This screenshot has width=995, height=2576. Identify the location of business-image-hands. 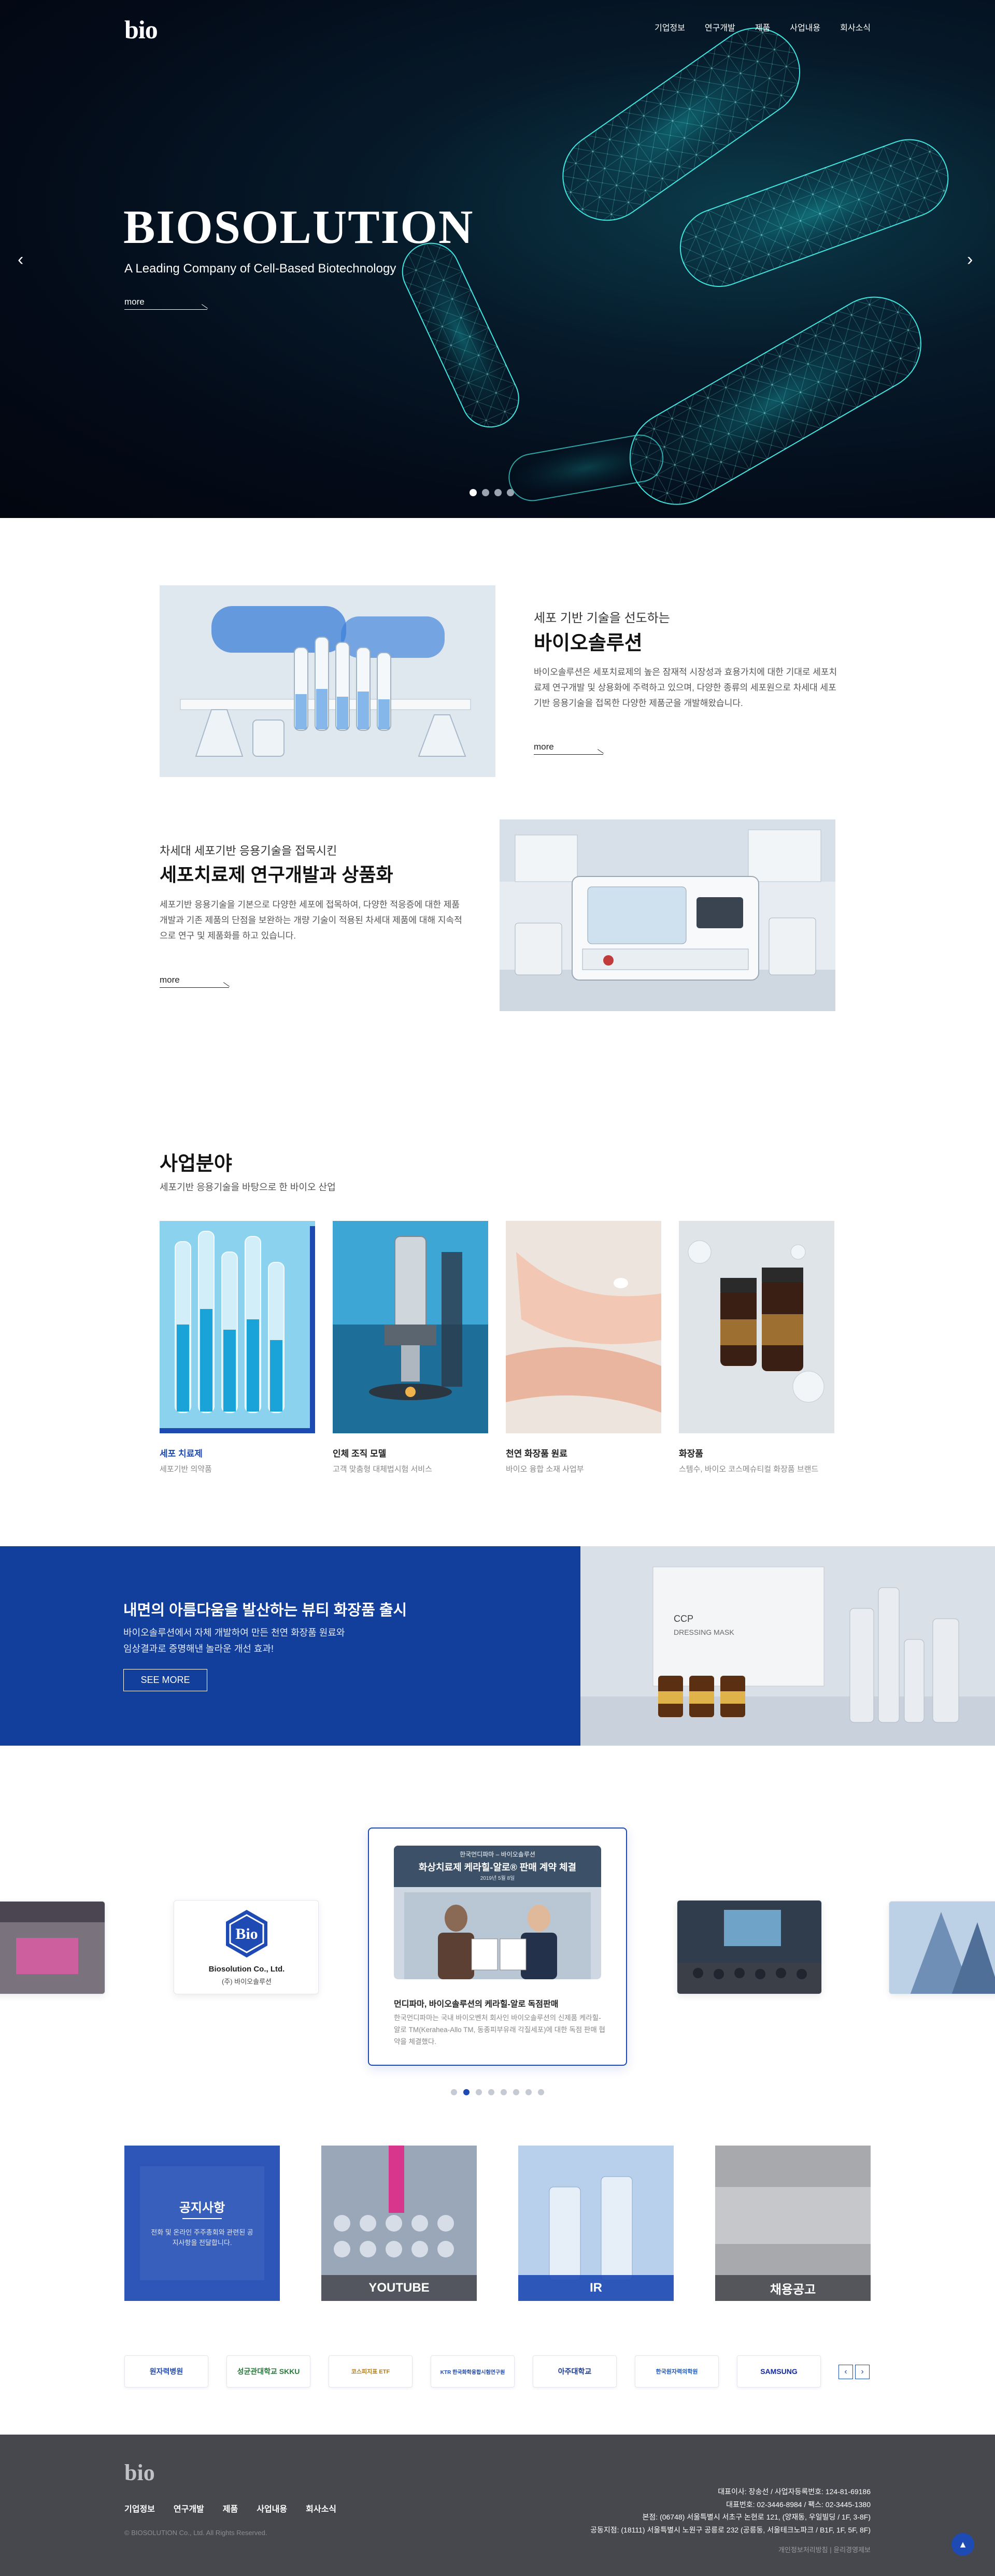
(583, 1327).